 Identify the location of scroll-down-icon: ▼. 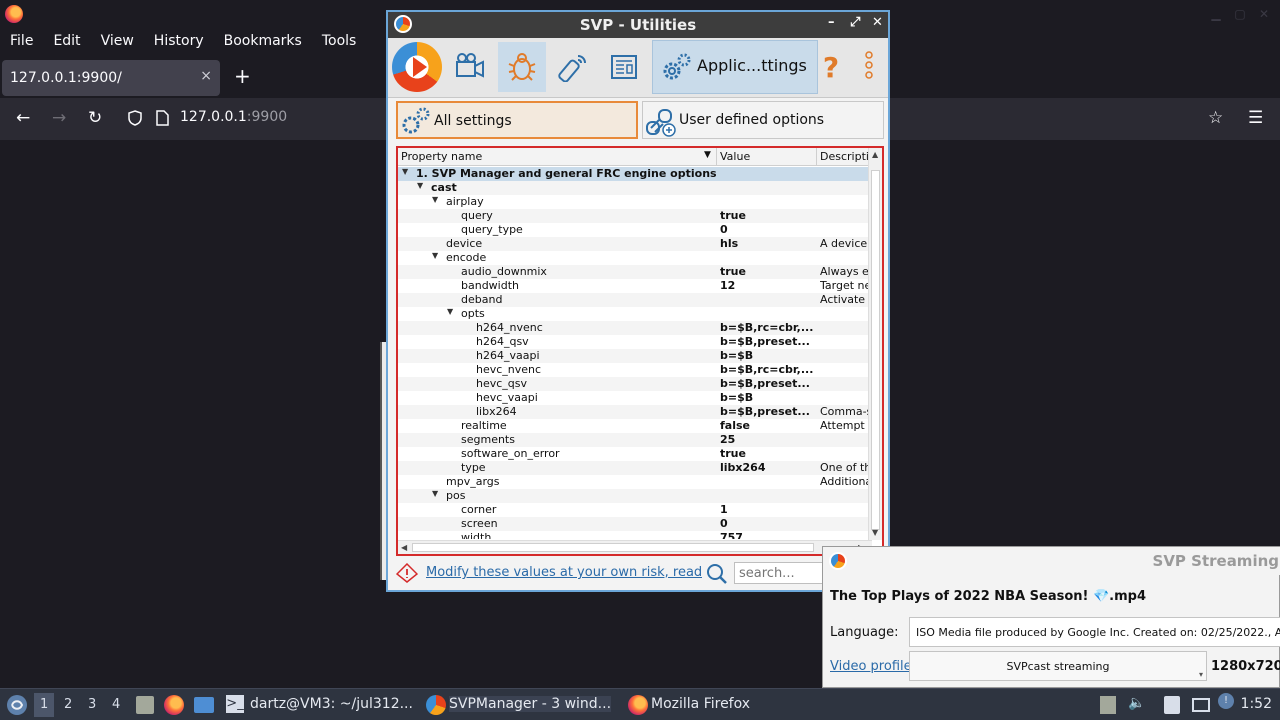
(875, 532).